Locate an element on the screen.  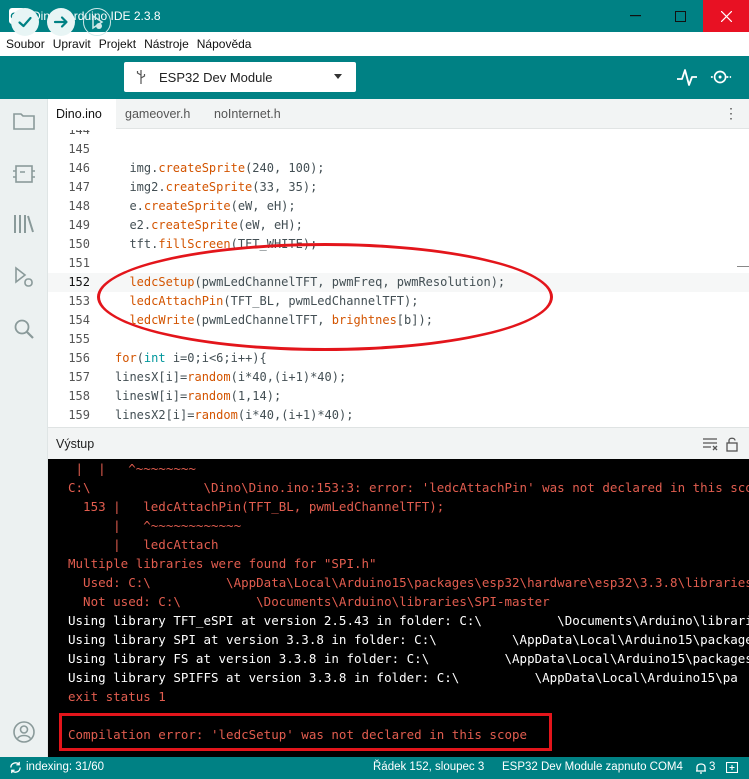
close-icon is located at coordinates (726, 16).